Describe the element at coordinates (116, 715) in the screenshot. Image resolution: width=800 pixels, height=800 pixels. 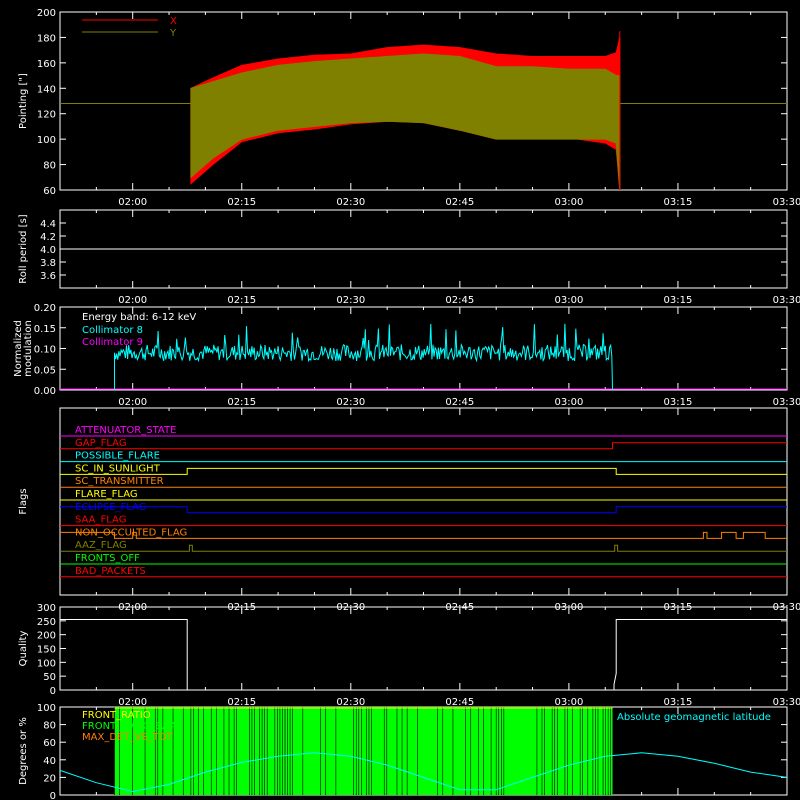
I see `legend-label: FRONT_RATIO` at that location.